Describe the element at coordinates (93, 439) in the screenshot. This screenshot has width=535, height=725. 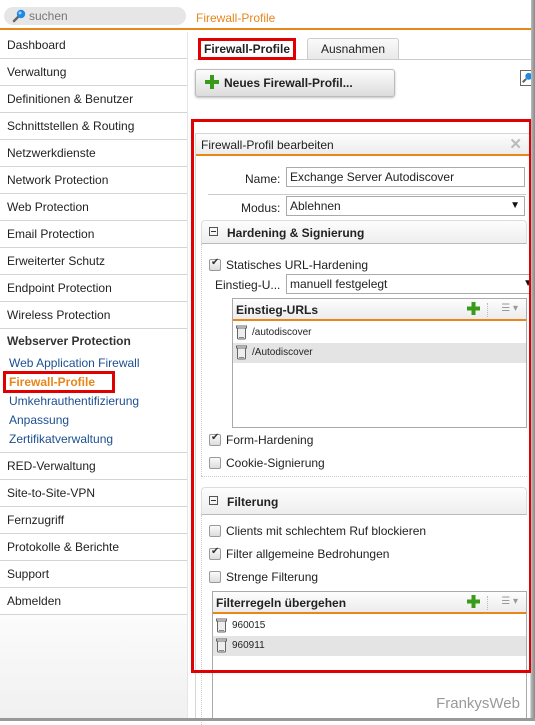
I see `sidebar-subitem-zertifikatverwaltung: Zertifikatverwaltung` at that location.